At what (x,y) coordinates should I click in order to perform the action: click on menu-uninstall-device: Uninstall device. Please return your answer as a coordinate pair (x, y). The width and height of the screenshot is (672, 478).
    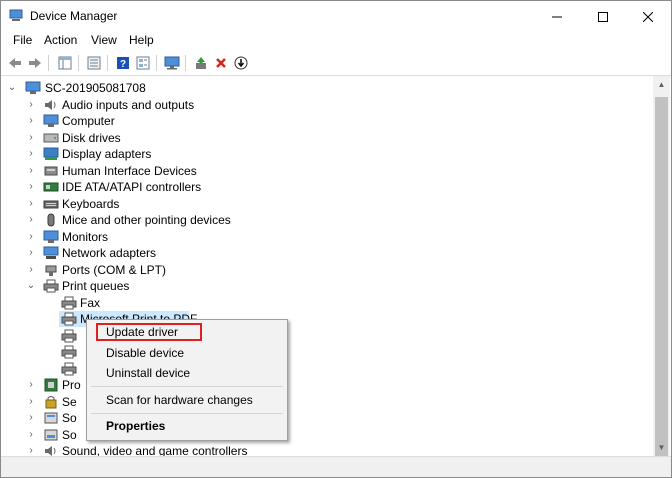
    Looking at the image, I should click on (148, 373).